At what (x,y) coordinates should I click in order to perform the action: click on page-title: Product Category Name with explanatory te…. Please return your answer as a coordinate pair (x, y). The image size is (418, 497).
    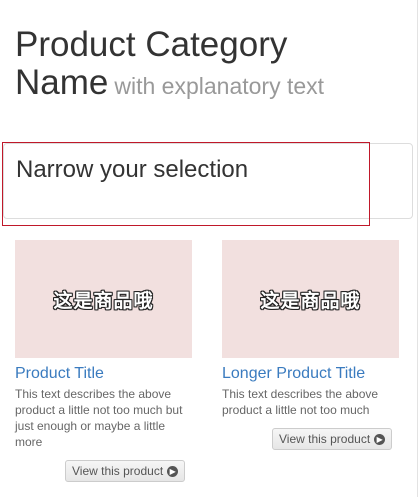
    Looking at the image, I should click on (210, 65).